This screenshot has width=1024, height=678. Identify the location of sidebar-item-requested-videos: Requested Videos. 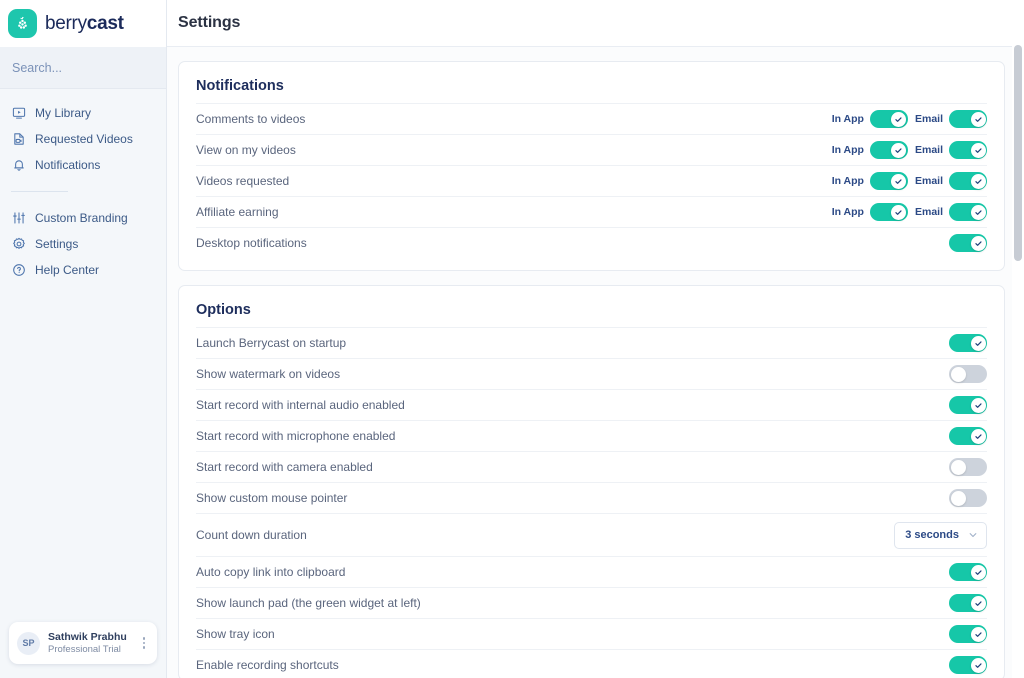
(83, 139).